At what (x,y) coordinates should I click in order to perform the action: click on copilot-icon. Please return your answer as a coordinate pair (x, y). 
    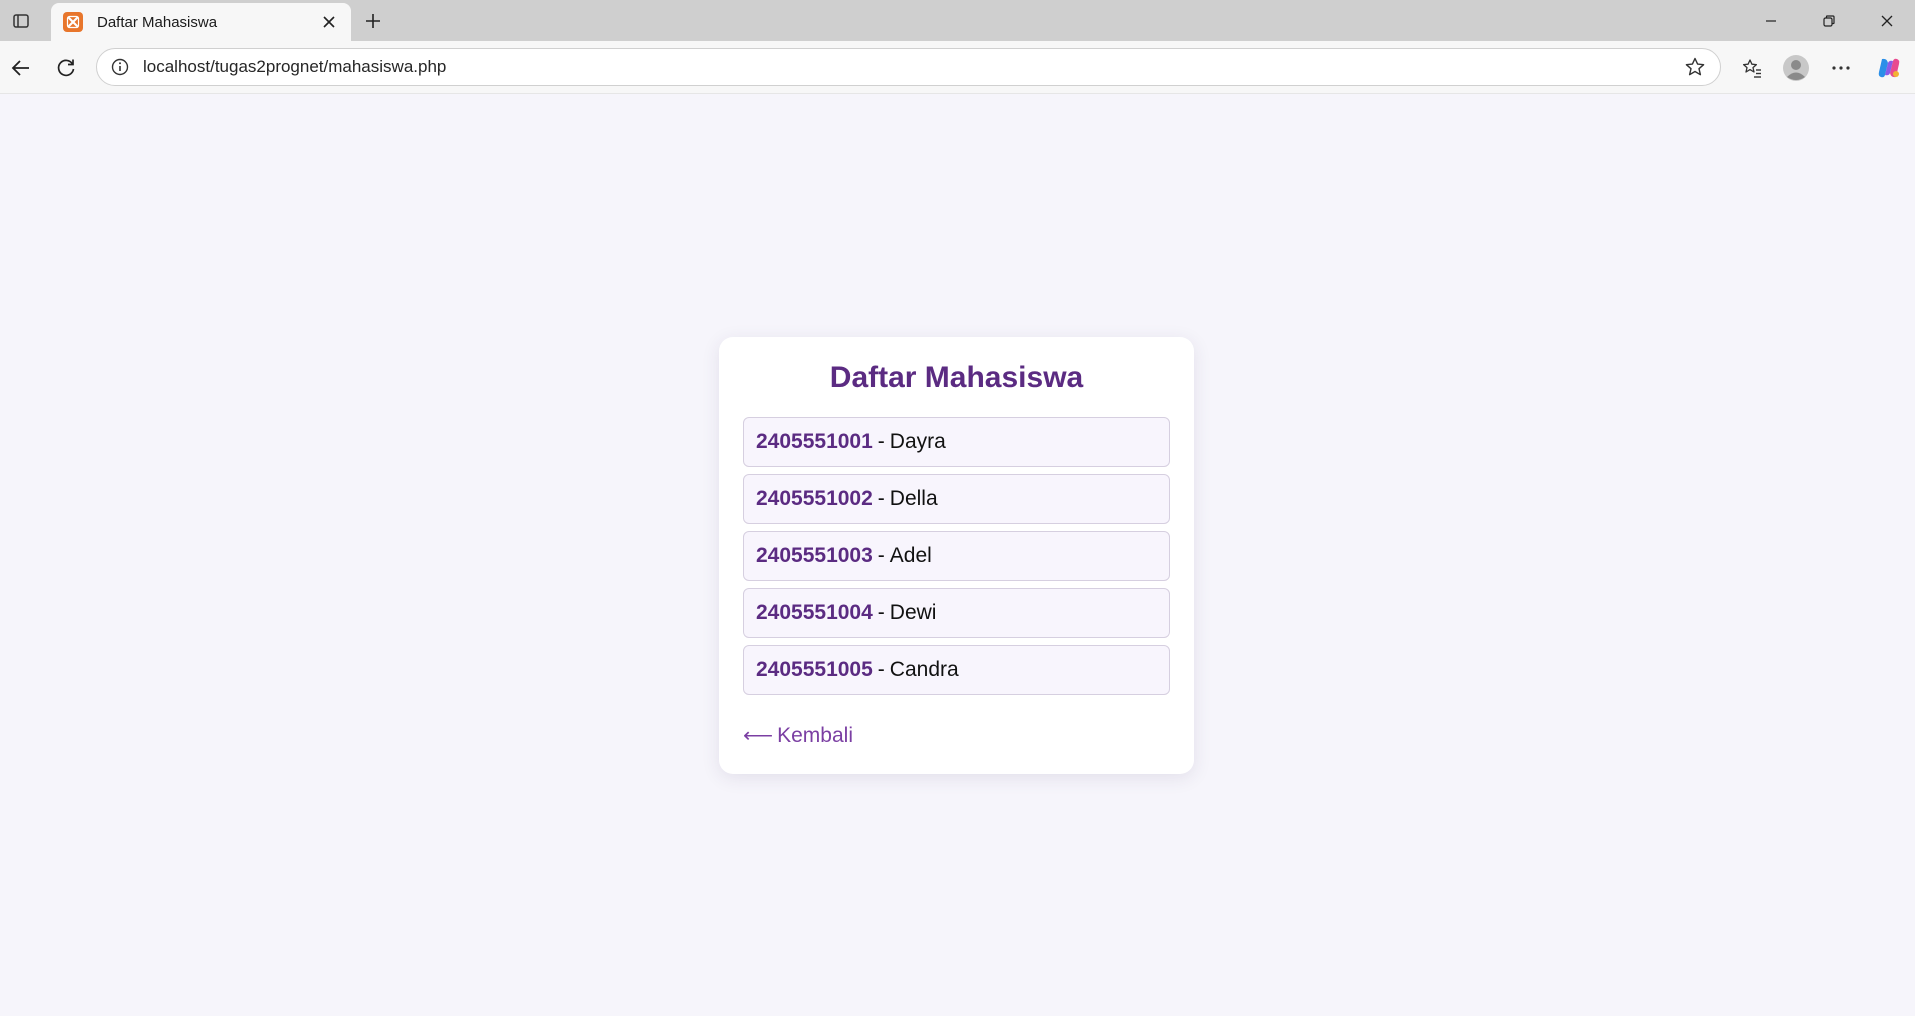
    Looking at the image, I should click on (1889, 68).